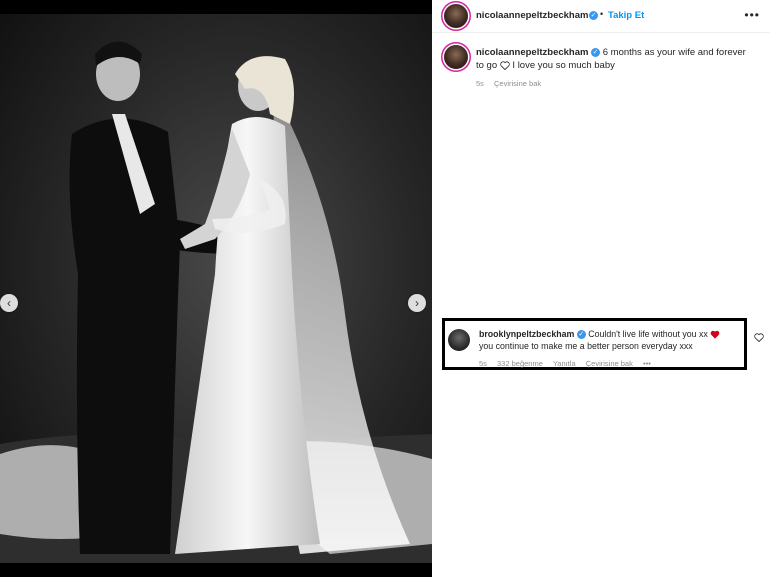 The height and width of the screenshot is (577, 770). What do you see at coordinates (517, 83) in the screenshot?
I see `caption-translate-link: Çevirisine bak` at bounding box center [517, 83].